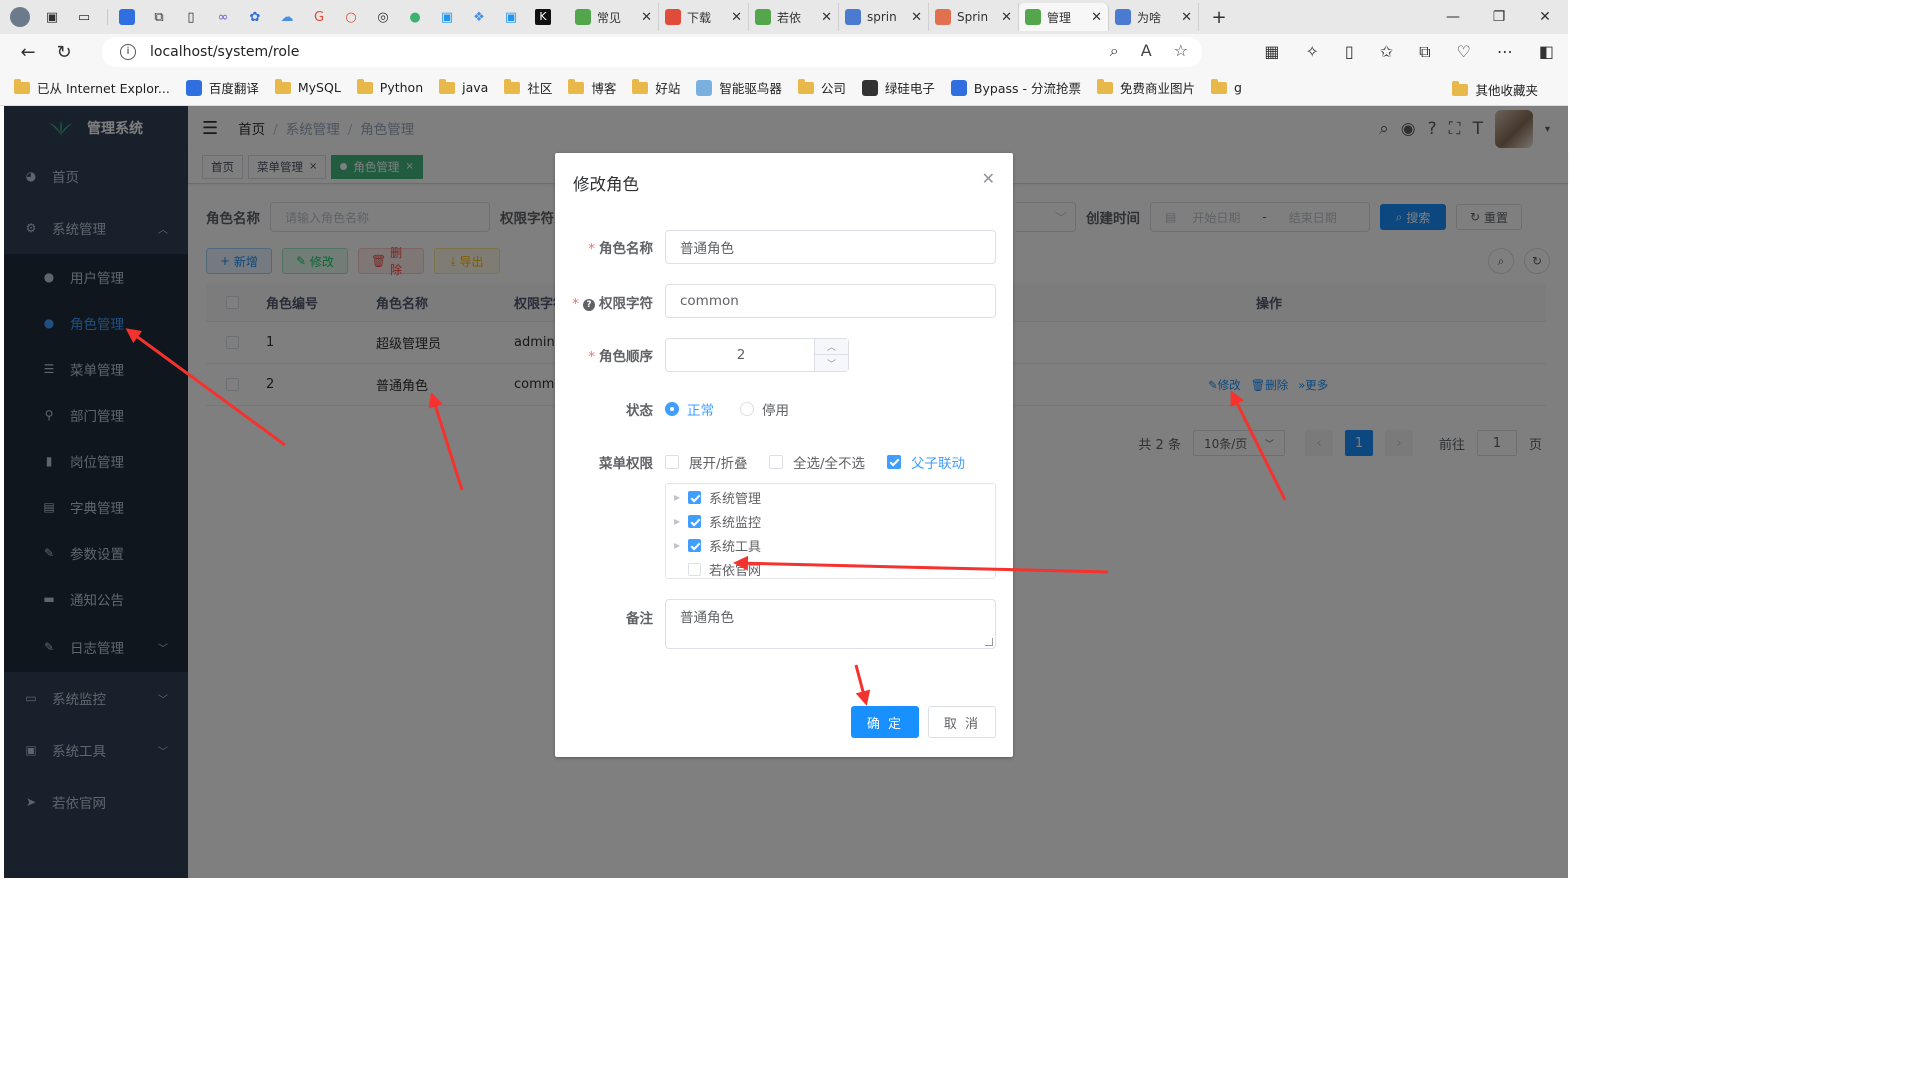 This screenshot has height=1080, width=1920. Describe the element at coordinates (193, 87) in the screenshot. I see `bookmark-favicon-icon` at that location.